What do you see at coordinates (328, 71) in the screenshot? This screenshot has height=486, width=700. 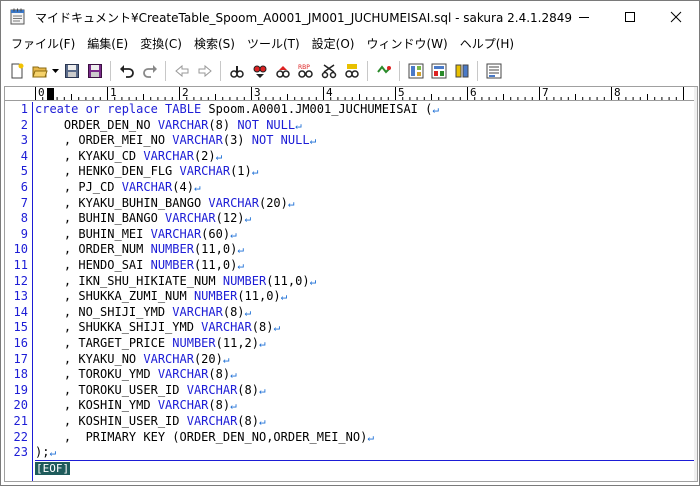 I see `cut-button` at bounding box center [328, 71].